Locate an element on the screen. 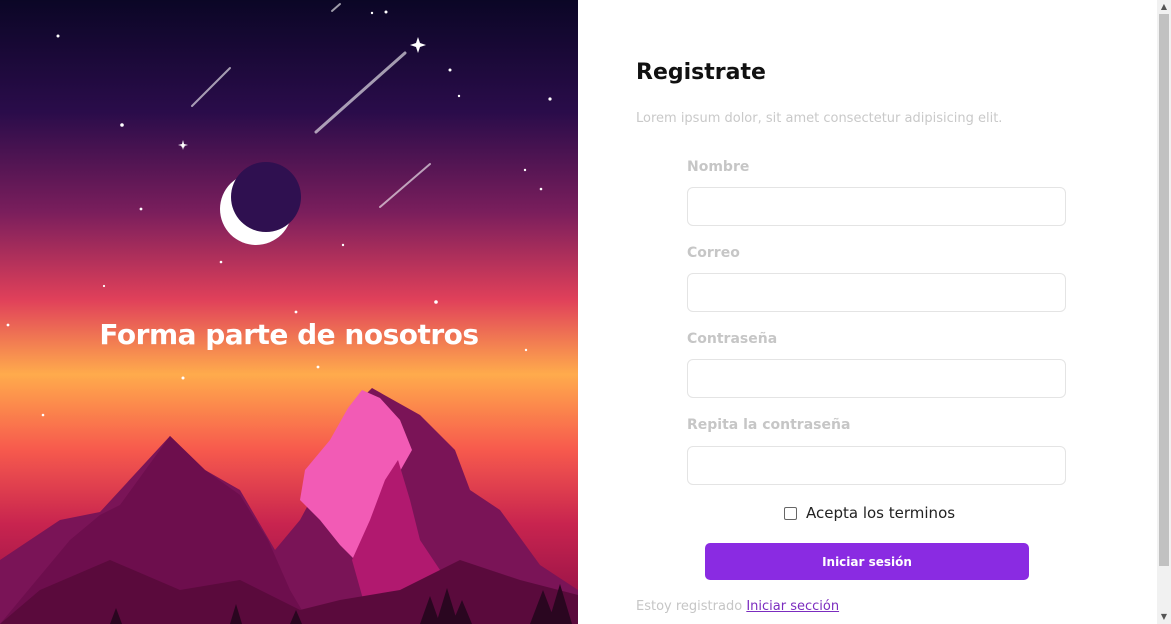 The height and width of the screenshot is (624, 1171). scrollbar-thumb is located at coordinates (1164, 290).